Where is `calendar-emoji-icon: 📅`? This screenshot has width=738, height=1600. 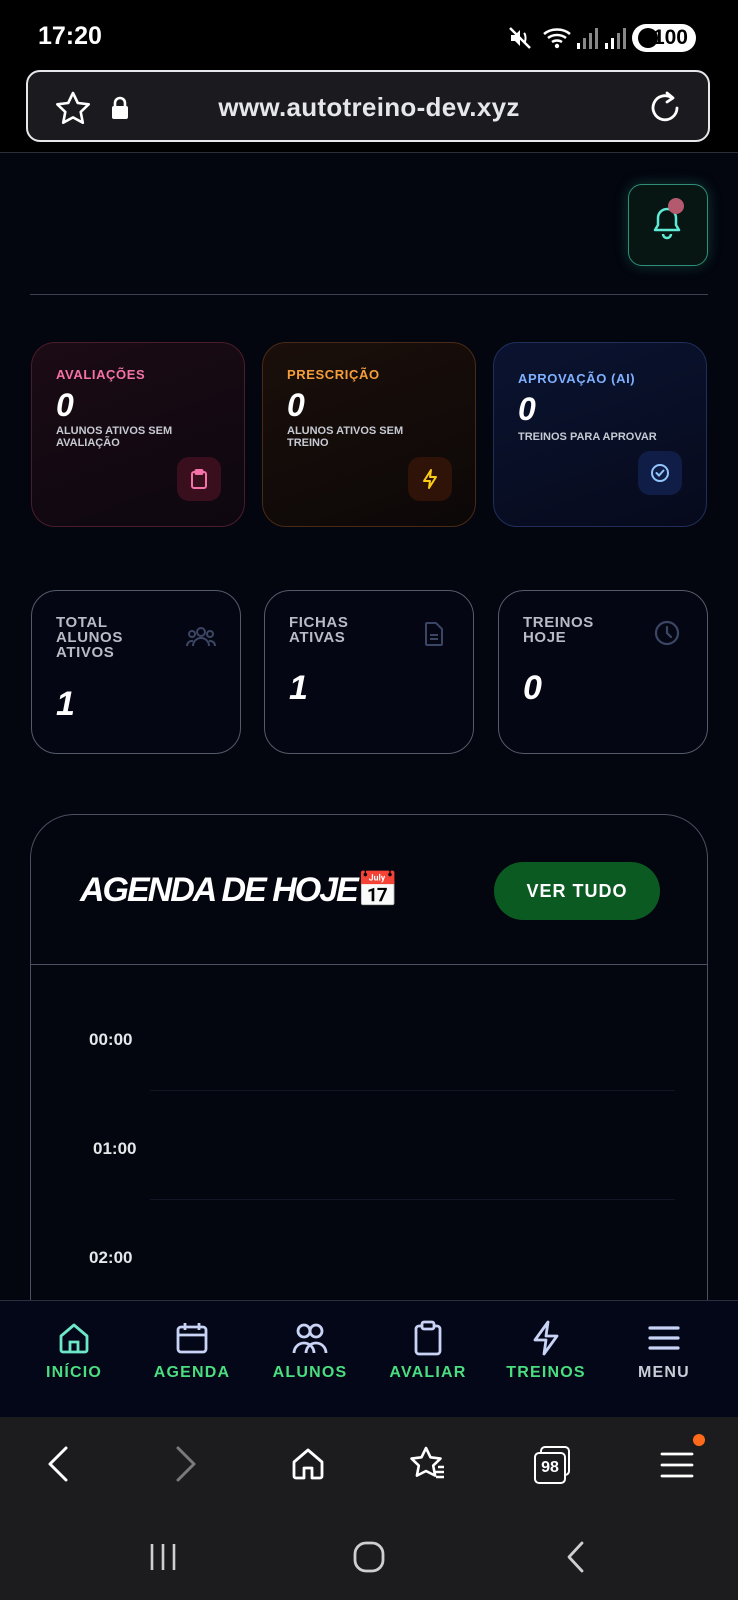
calendar-emoji-icon: 📅 is located at coordinates (378, 890).